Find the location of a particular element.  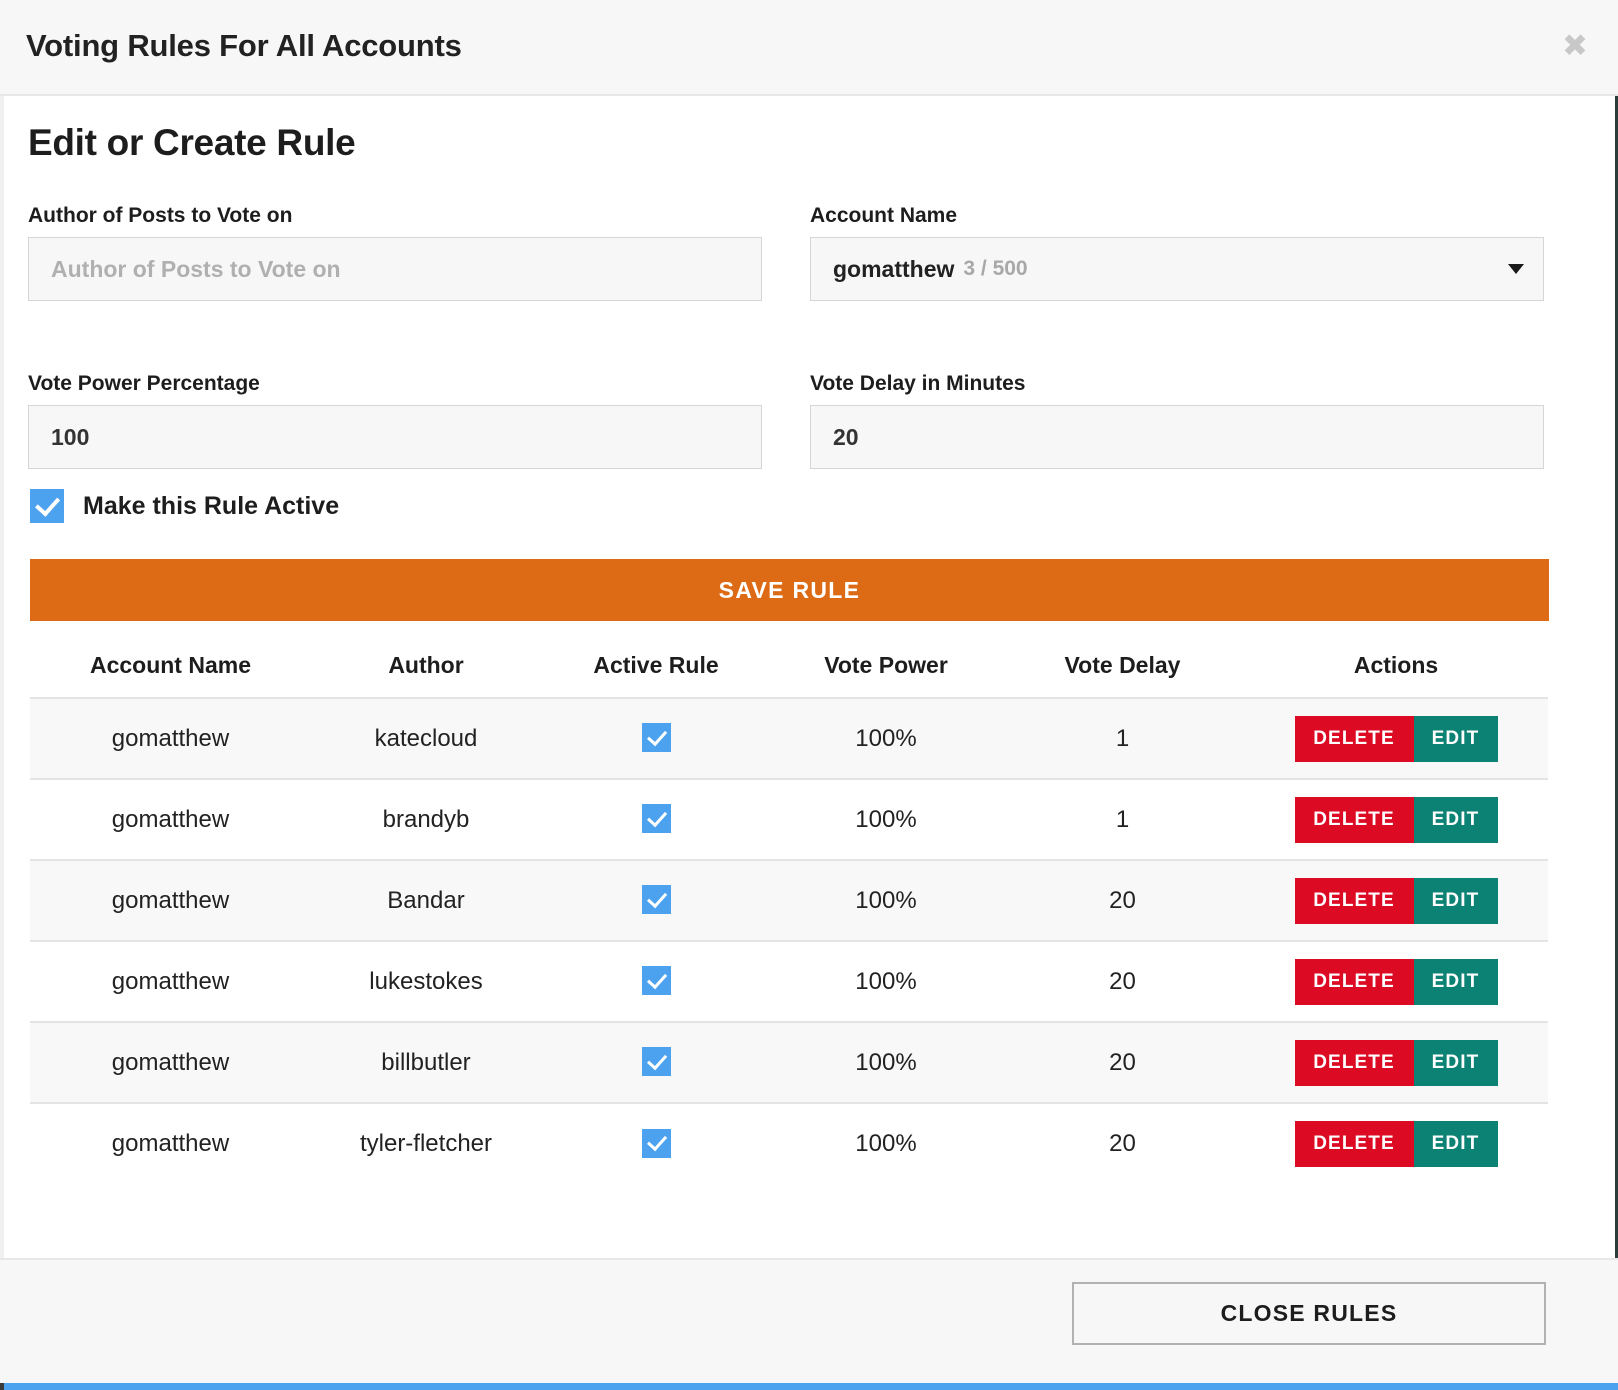

column-header-actions: Actions is located at coordinates (1396, 665).